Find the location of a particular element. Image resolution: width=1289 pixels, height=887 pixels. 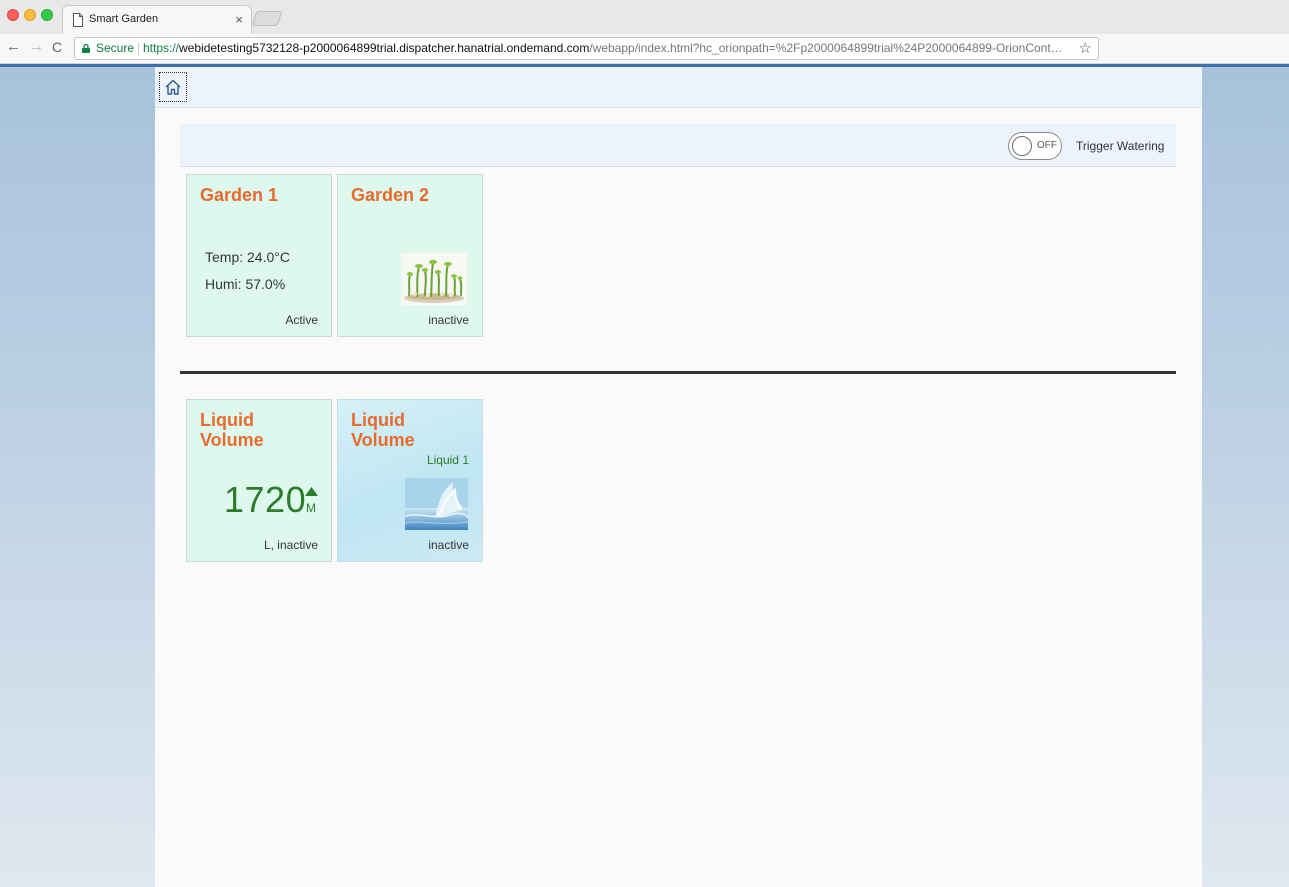

temperature-value: Temp: 24.0°C is located at coordinates (247, 257).